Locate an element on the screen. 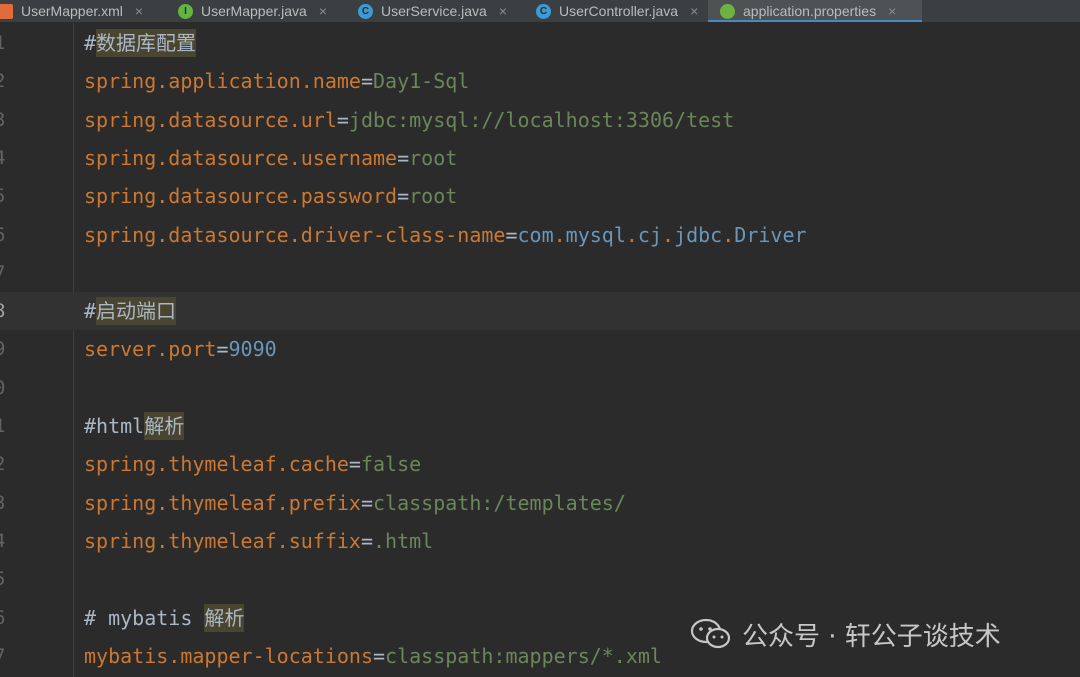 This screenshot has width=1080, height=677. code-line: 1 #数据库配置 is located at coordinates (540, 43).